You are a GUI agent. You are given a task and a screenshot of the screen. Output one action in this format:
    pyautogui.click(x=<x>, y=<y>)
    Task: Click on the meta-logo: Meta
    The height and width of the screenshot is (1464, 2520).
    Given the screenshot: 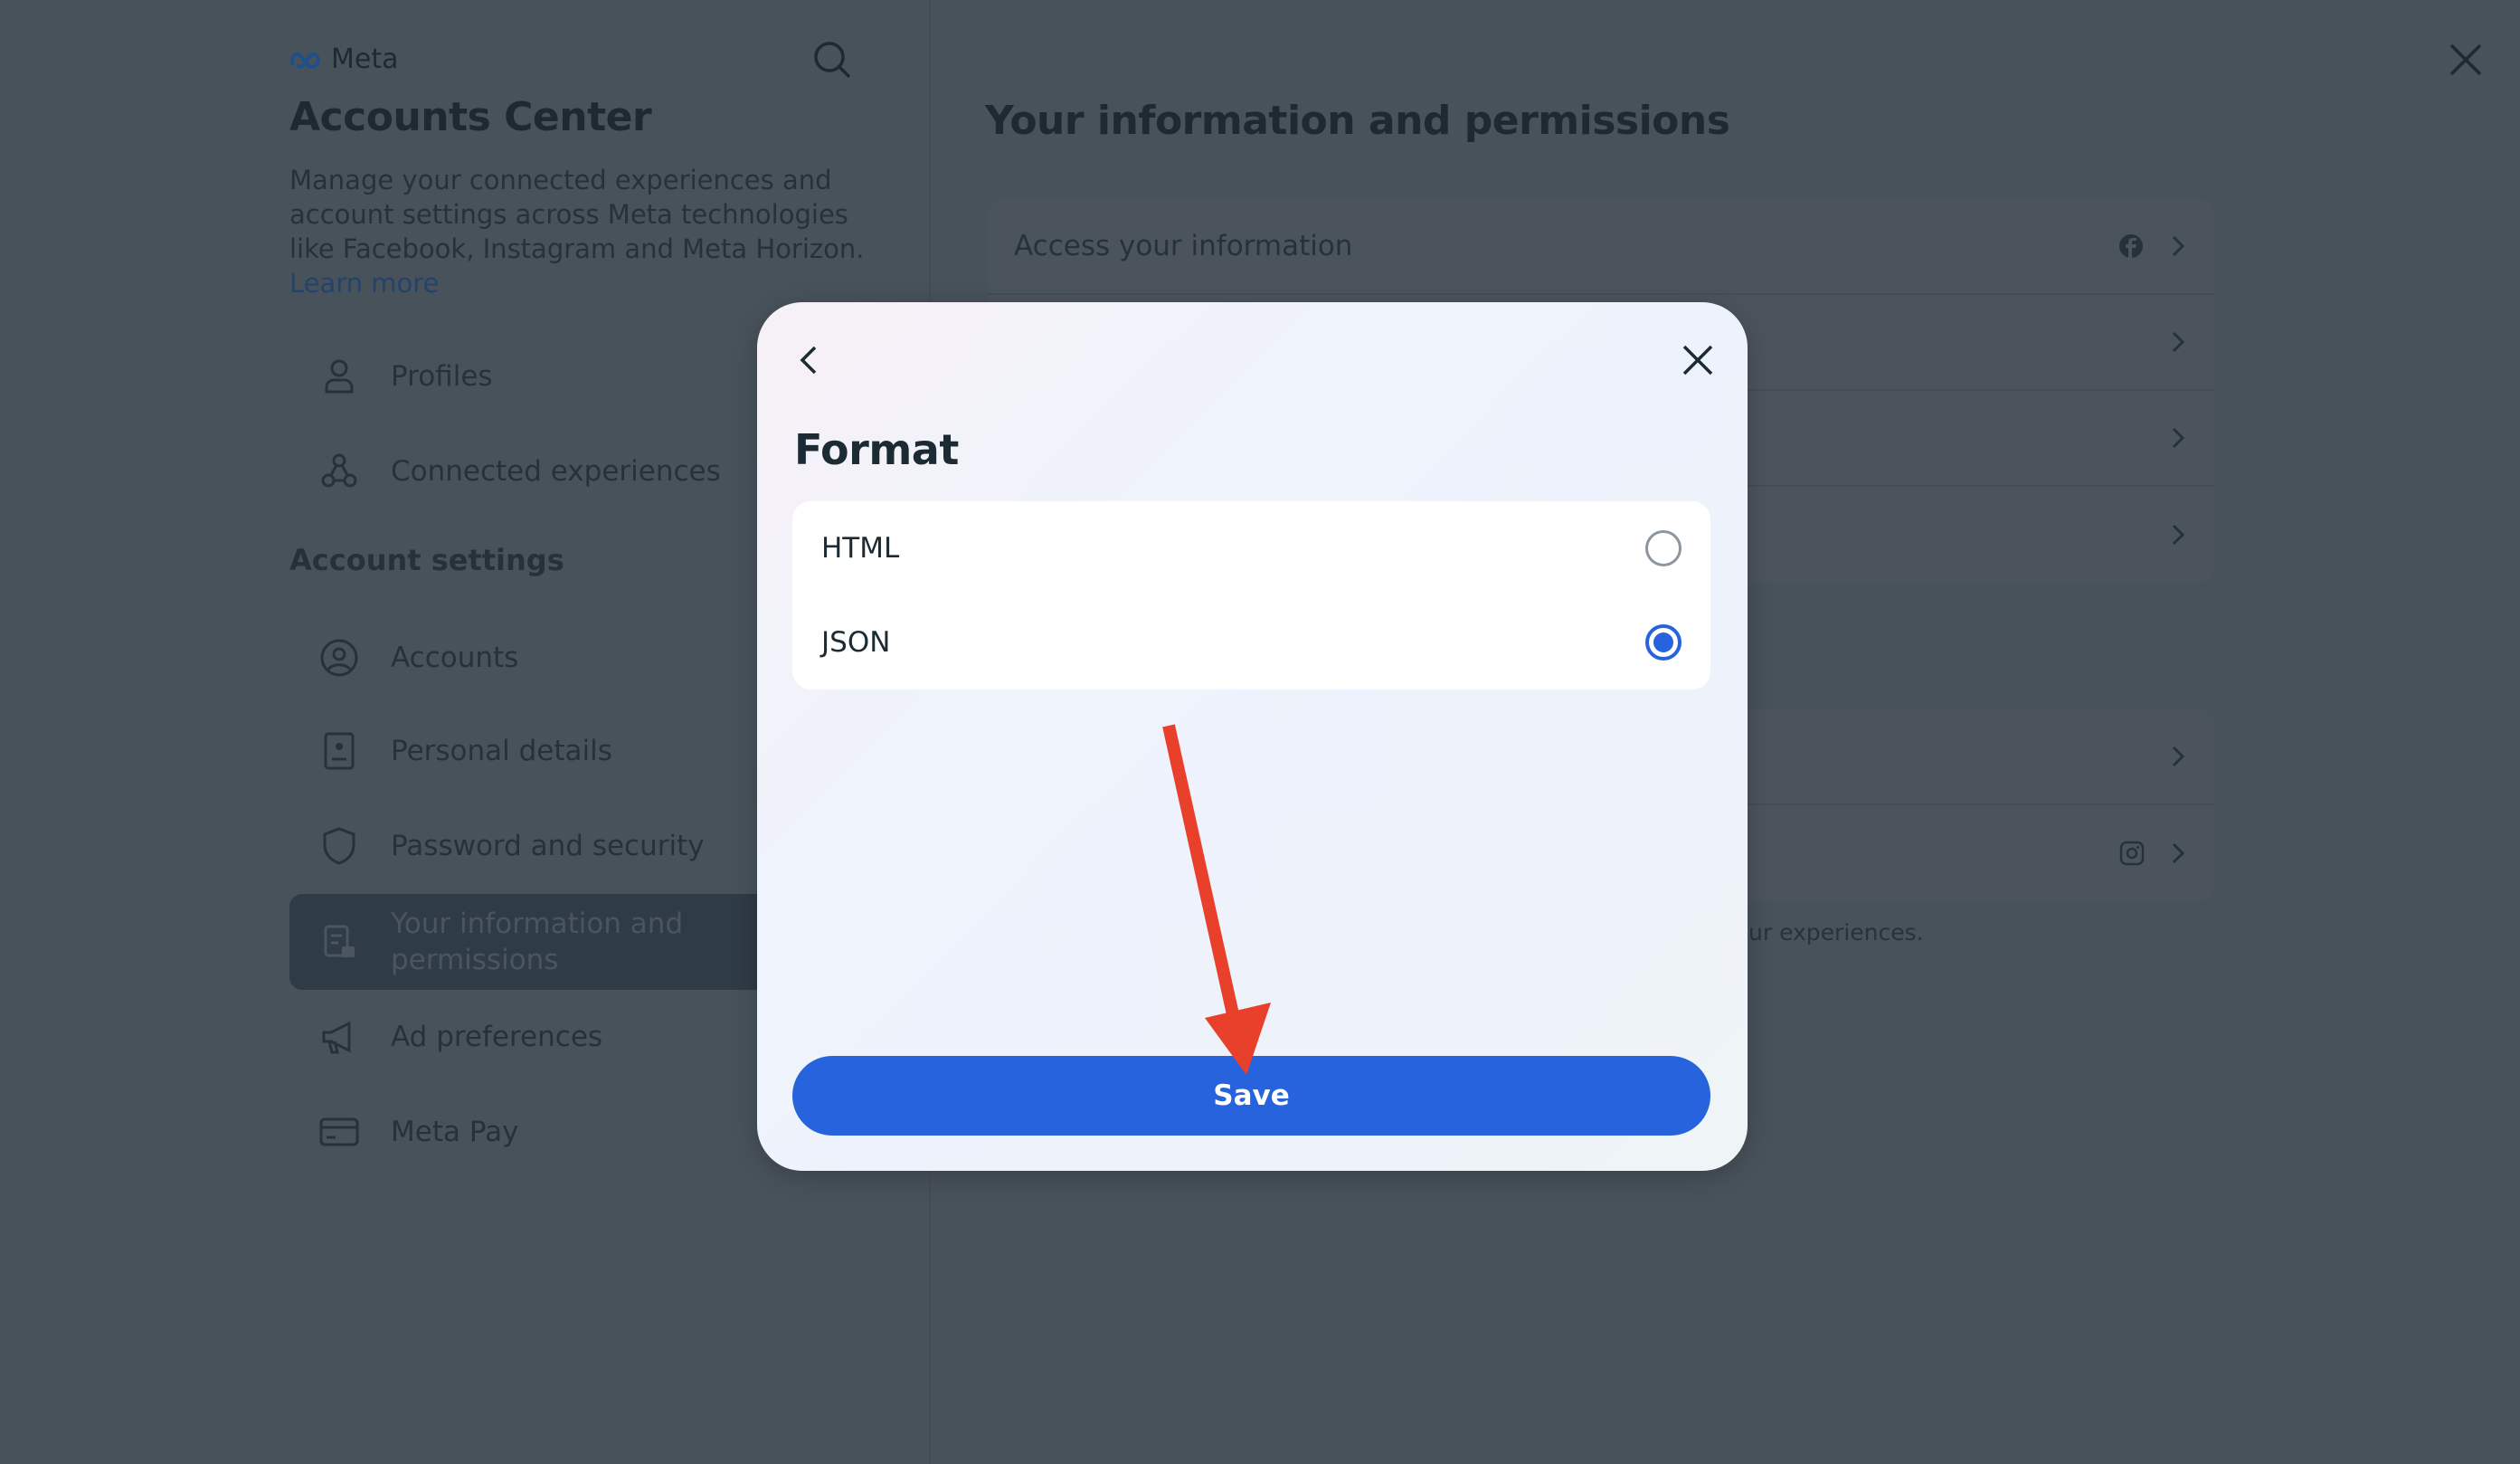 What is the action you would take?
    pyautogui.click(x=344, y=59)
    